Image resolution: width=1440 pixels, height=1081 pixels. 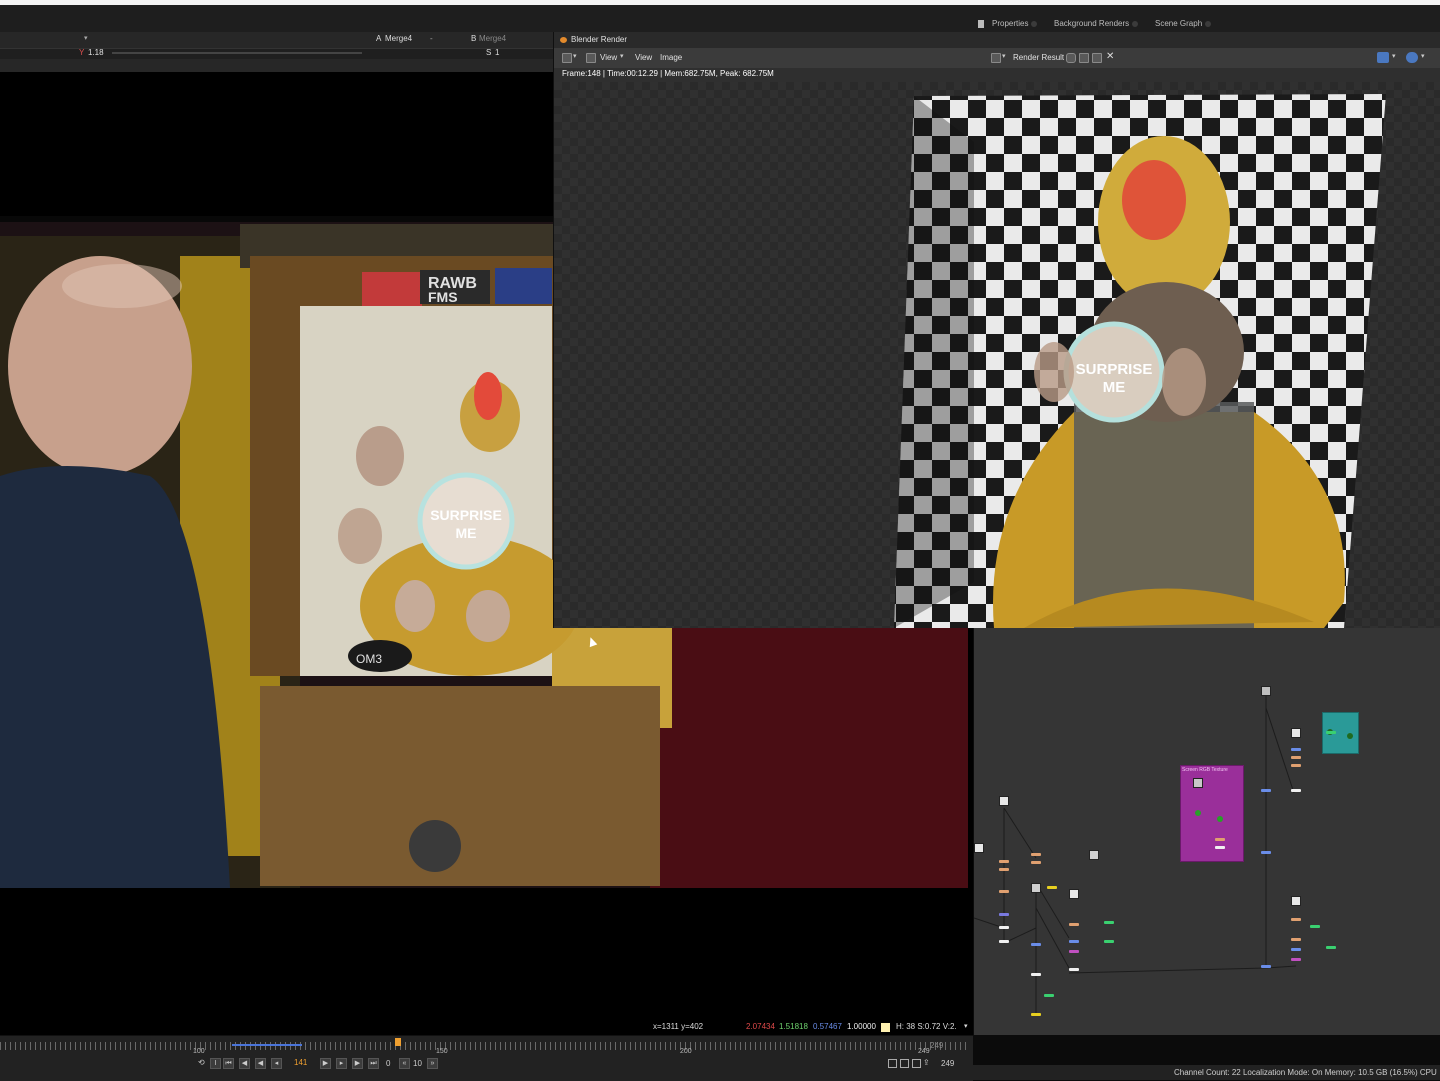 I want to click on tab-properties: Properties, so click(x=1014, y=24).